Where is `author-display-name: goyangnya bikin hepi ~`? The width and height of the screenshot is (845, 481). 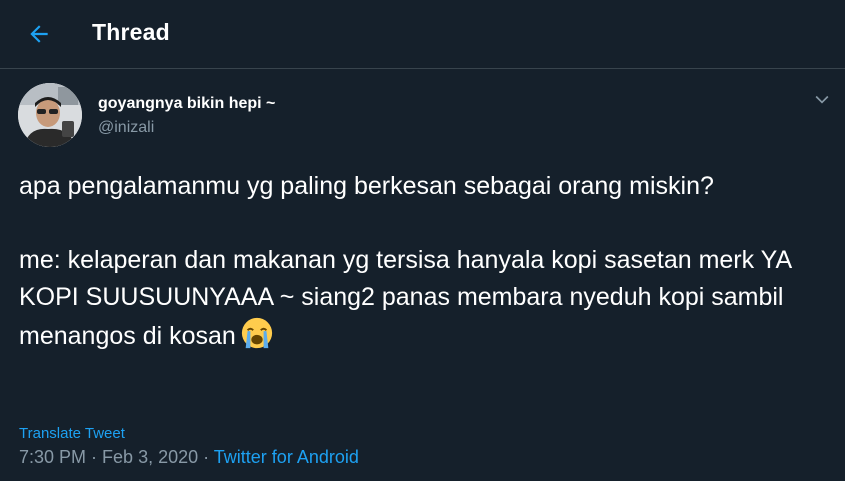 author-display-name: goyangnya bikin hepi ~ is located at coordinates (186, 104).